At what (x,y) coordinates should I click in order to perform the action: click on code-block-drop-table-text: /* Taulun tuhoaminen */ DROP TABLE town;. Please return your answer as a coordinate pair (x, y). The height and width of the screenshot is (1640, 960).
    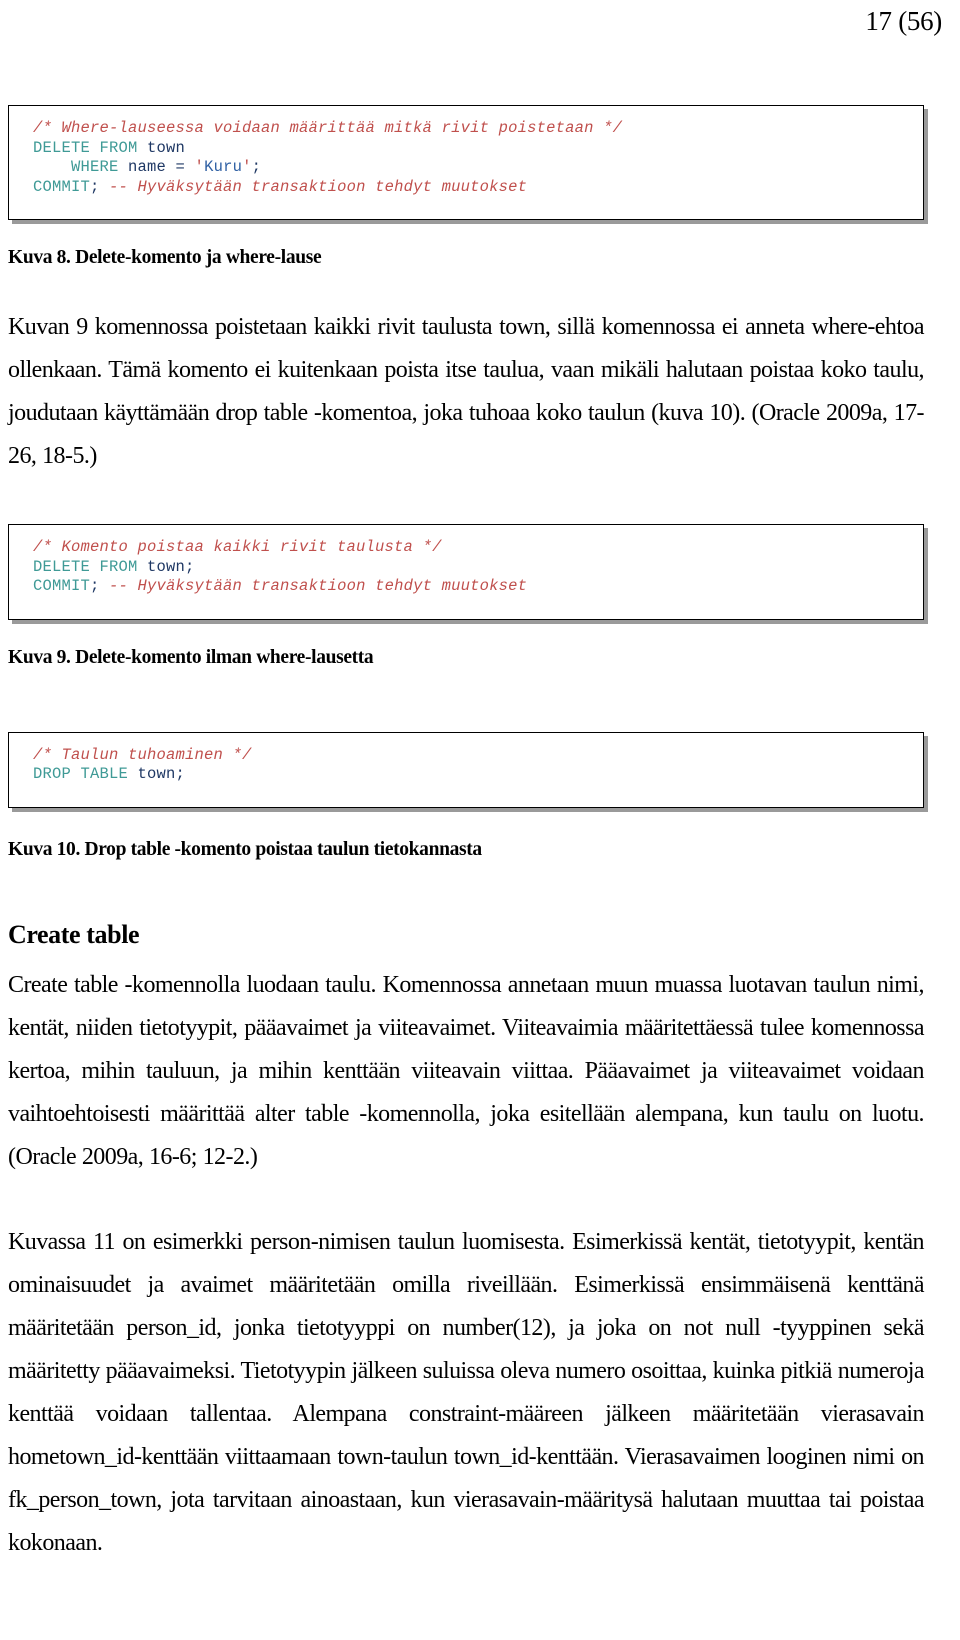
    Looking at the image, I should click on (470, 765).